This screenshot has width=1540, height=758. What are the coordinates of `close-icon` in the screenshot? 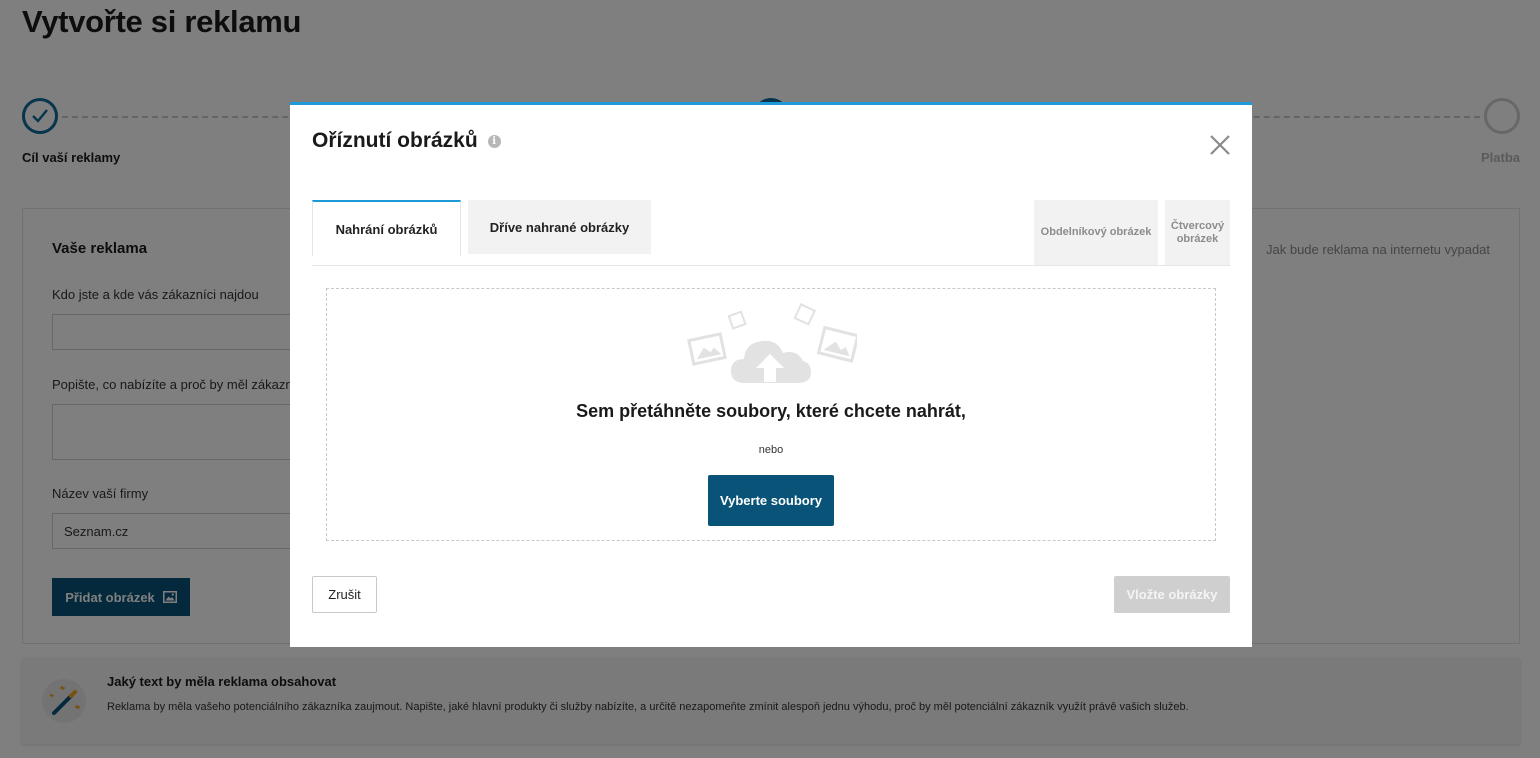 It's located at (1220, 145).